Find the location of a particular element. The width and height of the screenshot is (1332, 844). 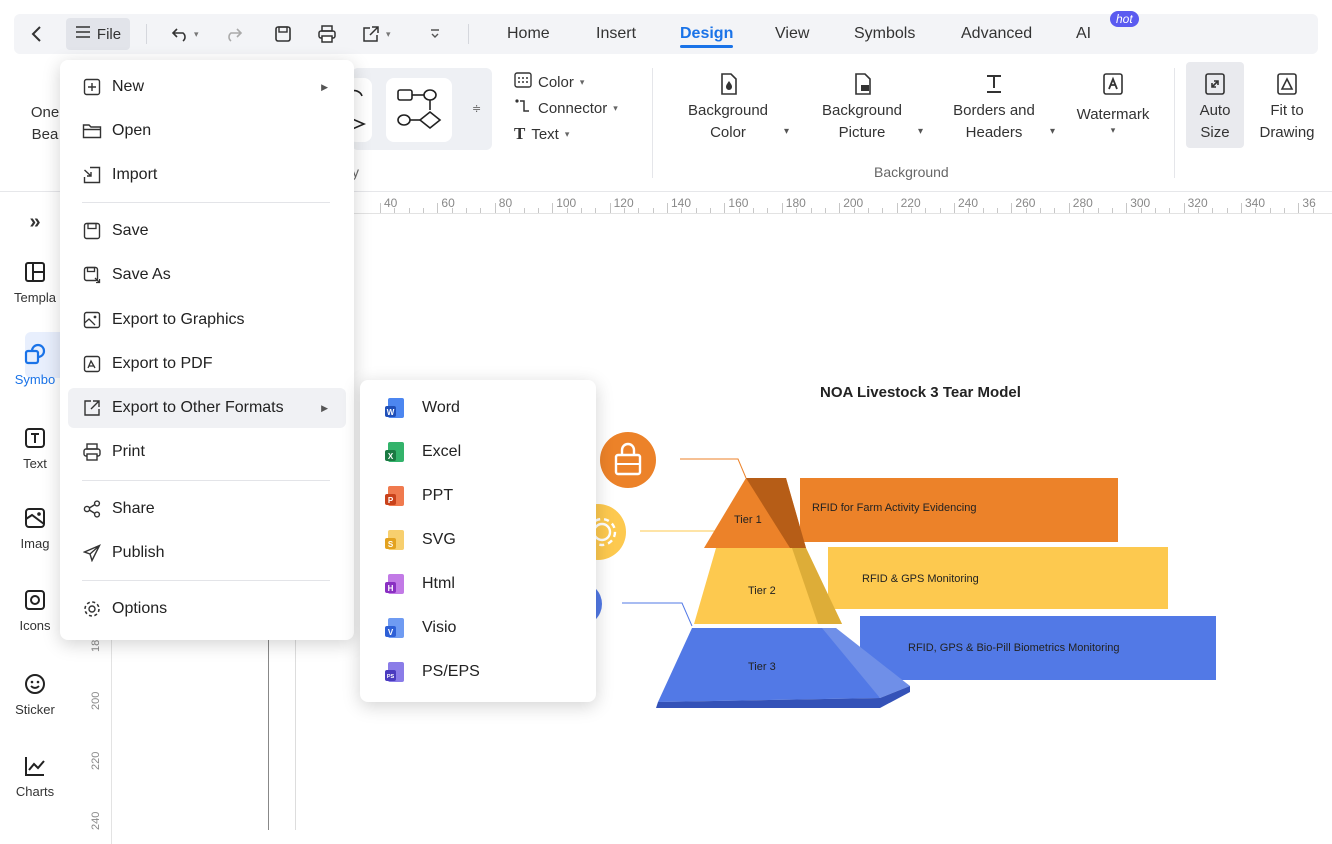

h-ruler-tick is located at coordinates (1012, 208).